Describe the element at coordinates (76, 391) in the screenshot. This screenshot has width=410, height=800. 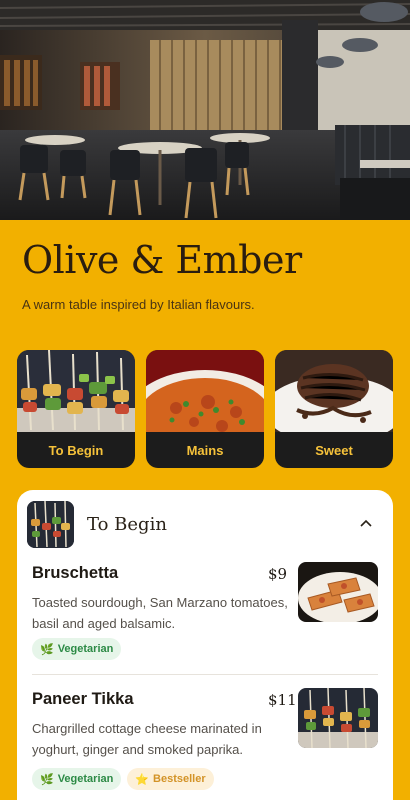
I see `skewers-photo` at that location.